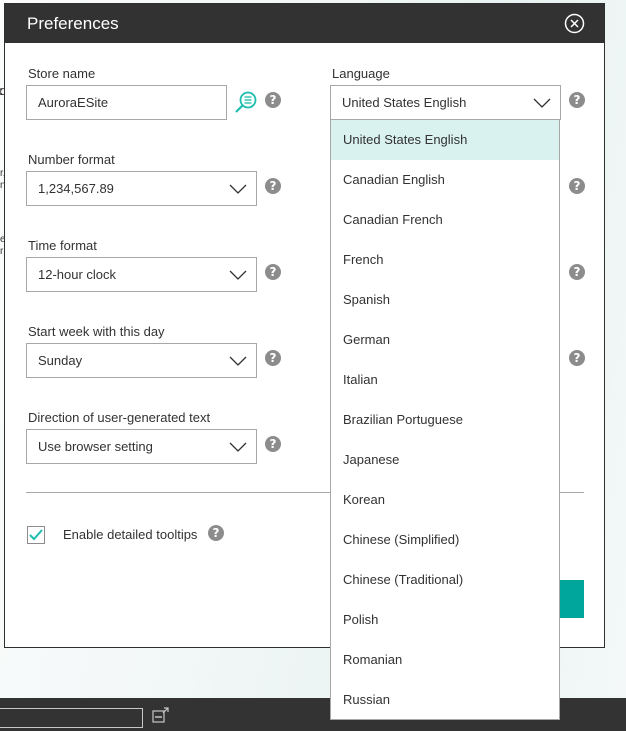 Image resolution: width=626 pixels, height=731 pixels. Describe the element at coordinates (361, 73) in the screenshot. I see `language-label: Language` at that location.